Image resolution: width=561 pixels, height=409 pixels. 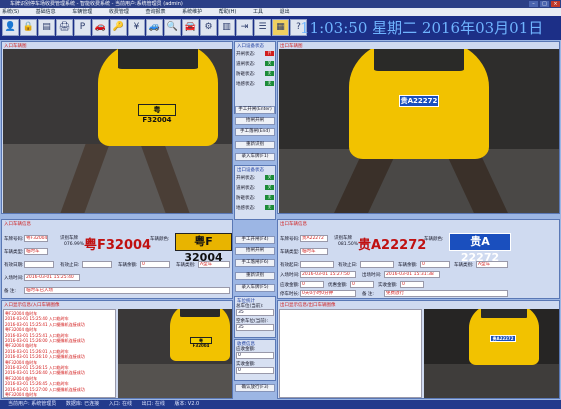 What do you see at coordinates (555, 4) in the screenshot?
I see `close-button: ×` at bounding box center [555, 4].